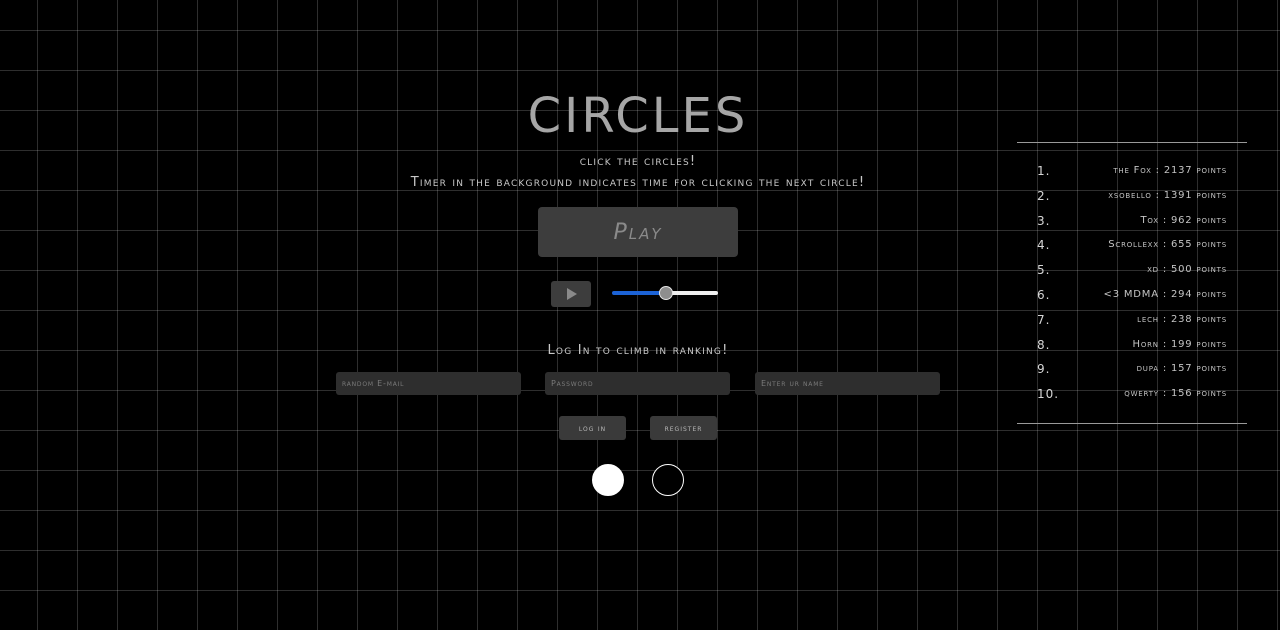 The image size is (1280, 630). What do you see at coordinates (1044, 369) in the screenshot?
I see `ranking-position: 9.` at bounding box center [1044, 369].